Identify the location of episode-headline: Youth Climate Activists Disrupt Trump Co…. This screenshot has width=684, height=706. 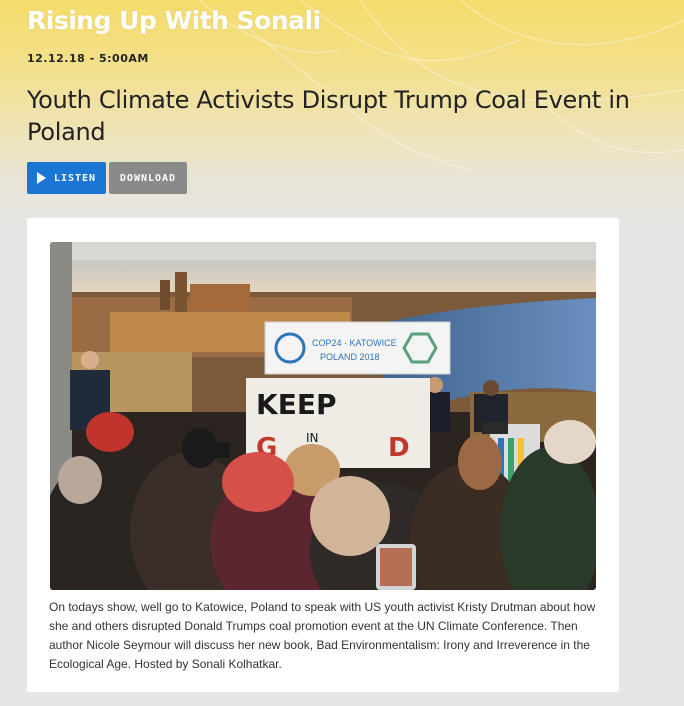
(328, 116).